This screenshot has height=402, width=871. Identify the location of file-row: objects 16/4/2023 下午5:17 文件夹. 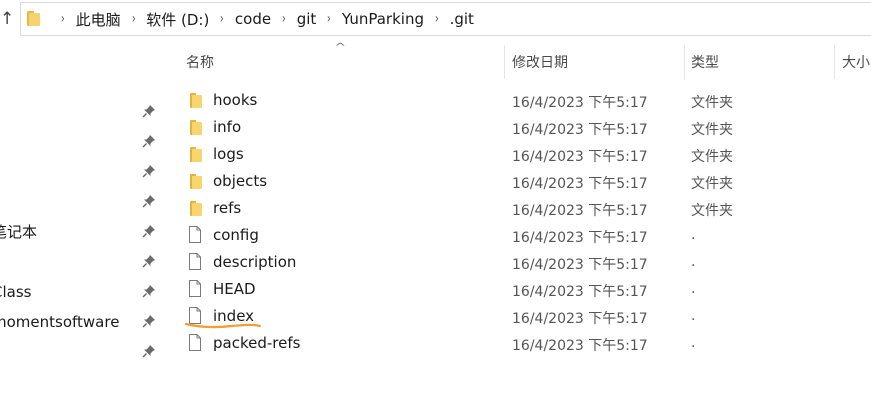
(524, 181).